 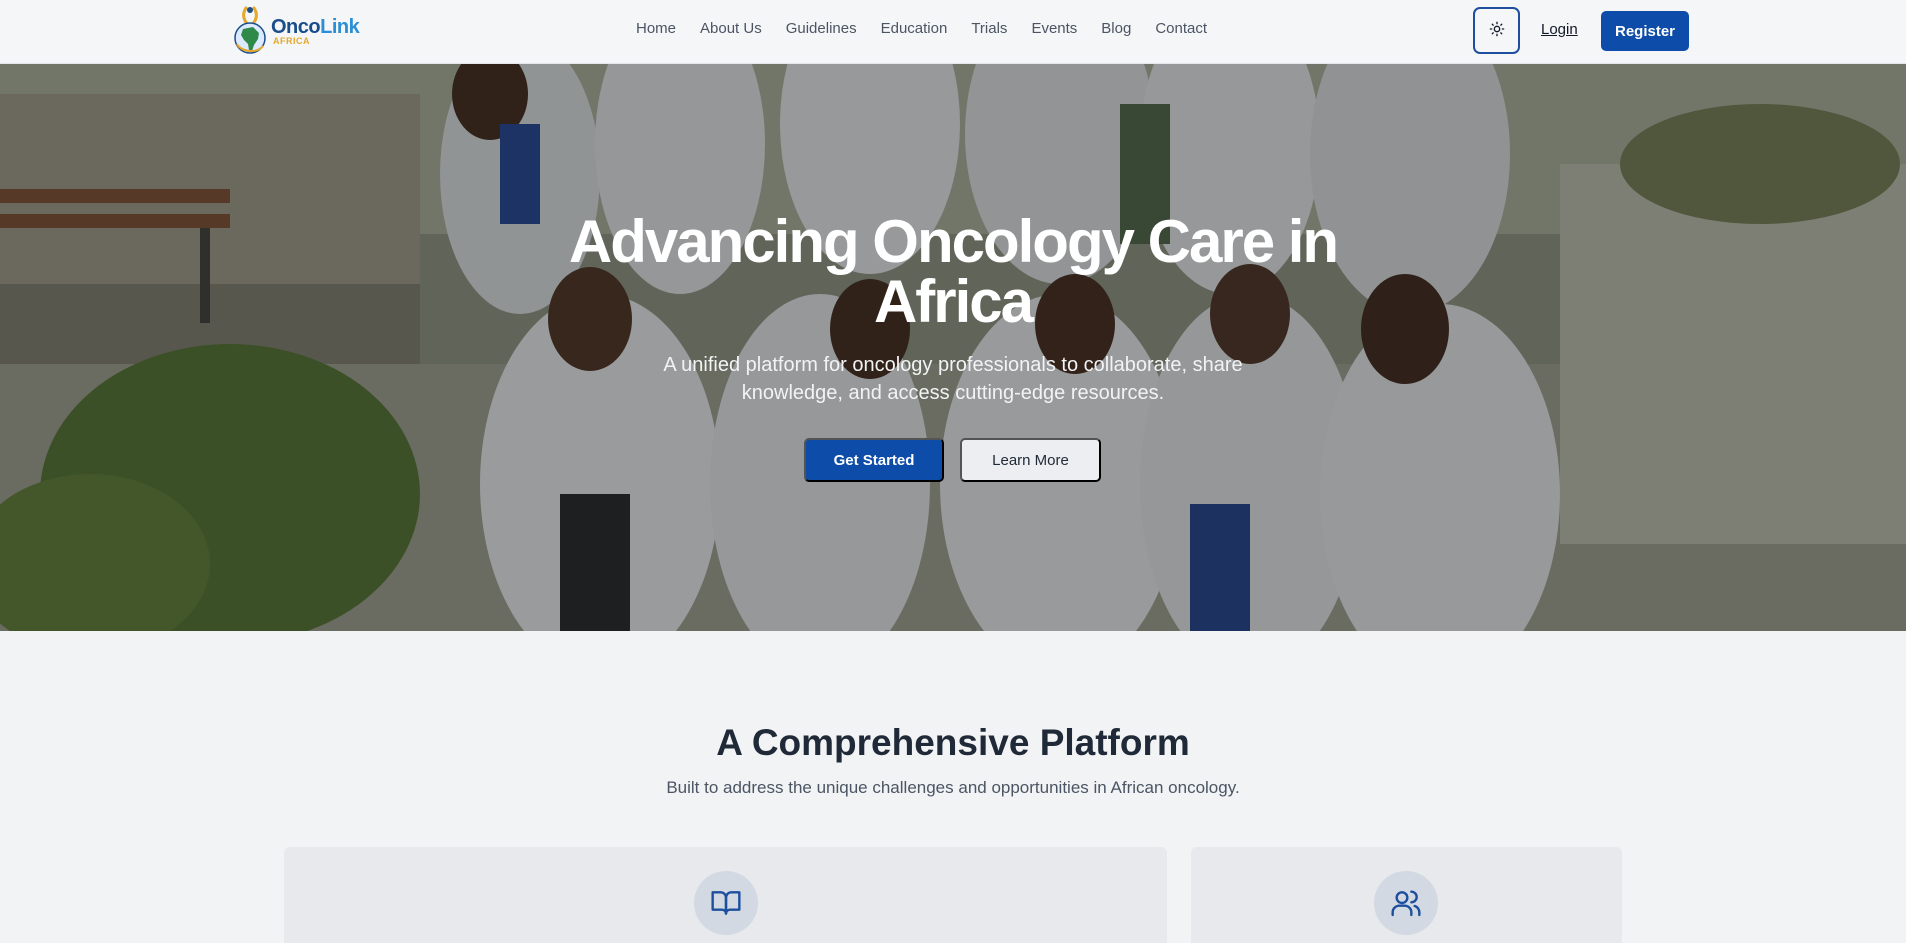 I want to click on logo-wordmark: OncoLink AFRICA, so click(x=315, y=30).